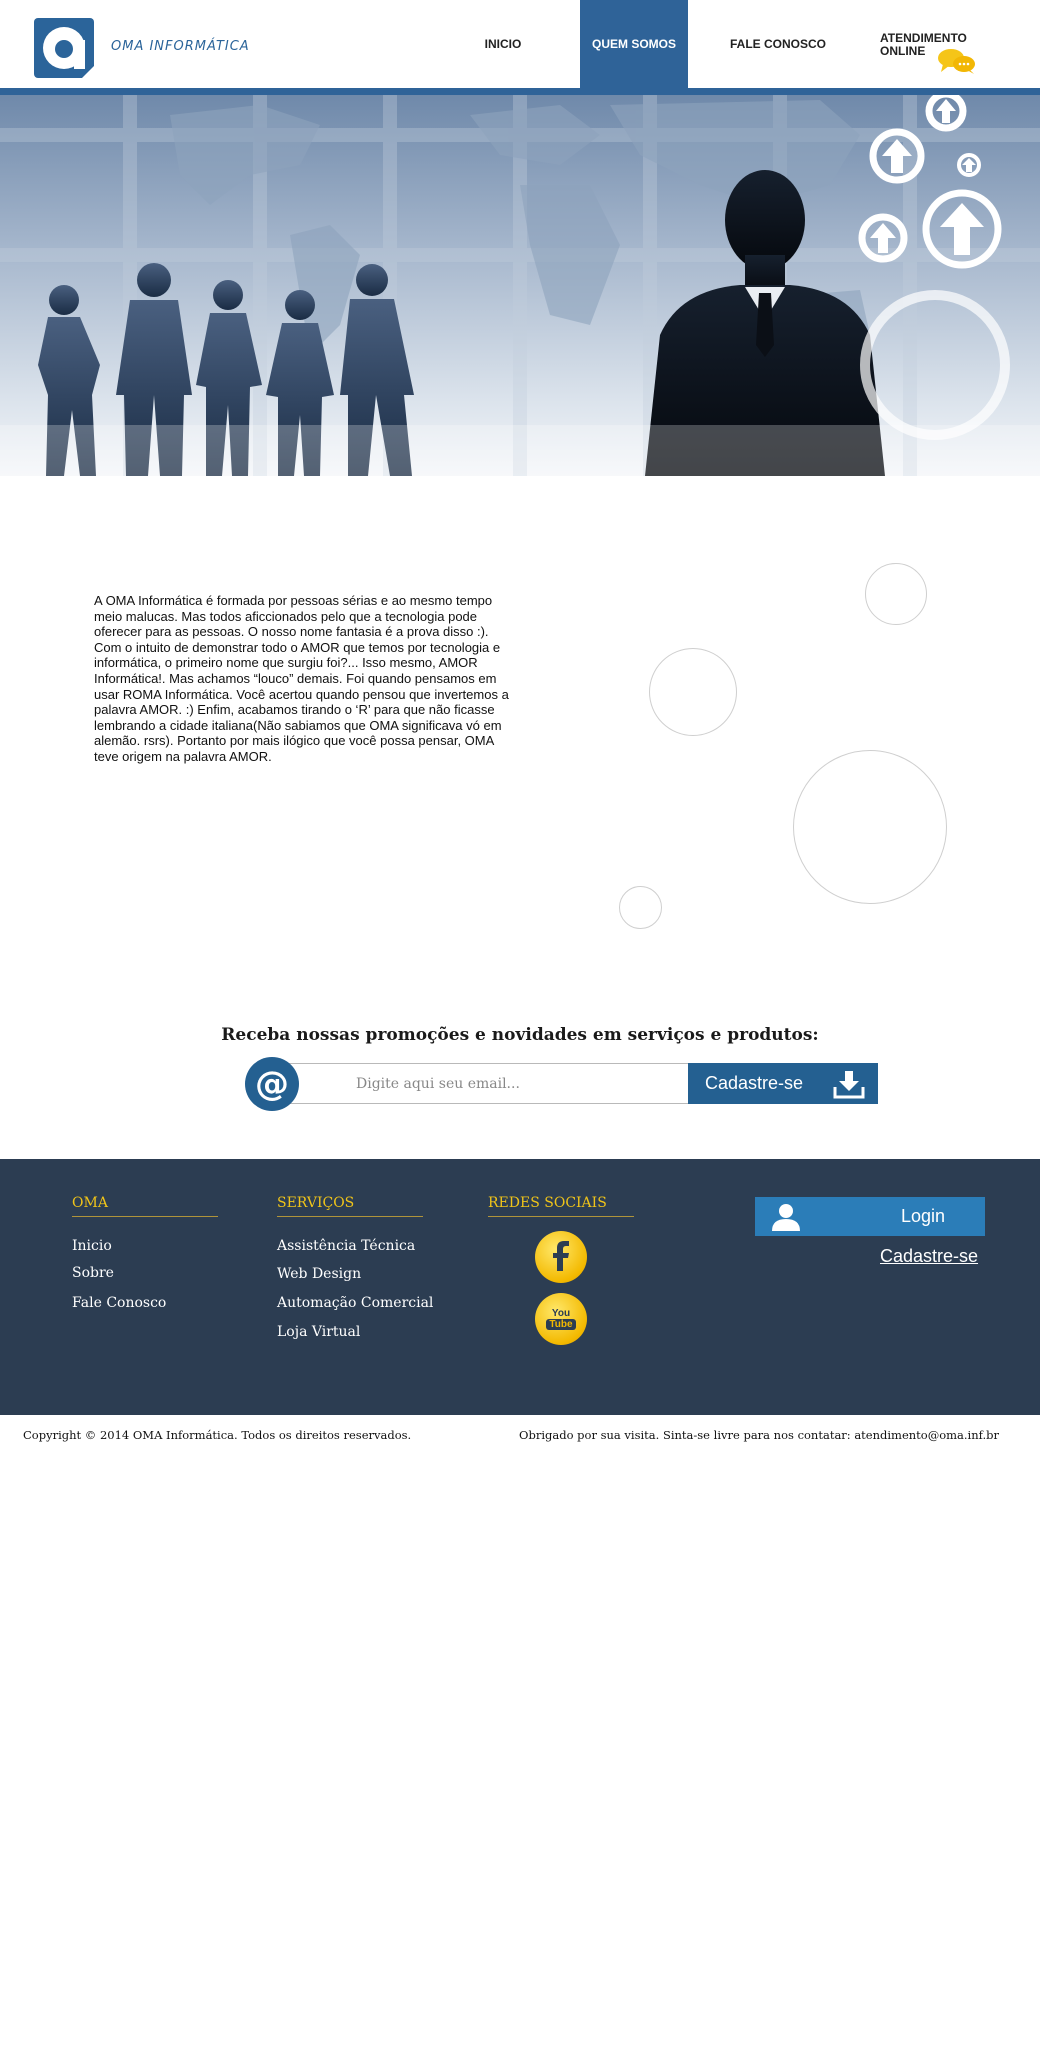 The width and height of the screenshot is (1040, 2050). What do you see at coordinates (119, 1303) in the screenshot?
I see `footer-link-fale-conosco: Fale Conosco` at bounding box center [119, 1303].